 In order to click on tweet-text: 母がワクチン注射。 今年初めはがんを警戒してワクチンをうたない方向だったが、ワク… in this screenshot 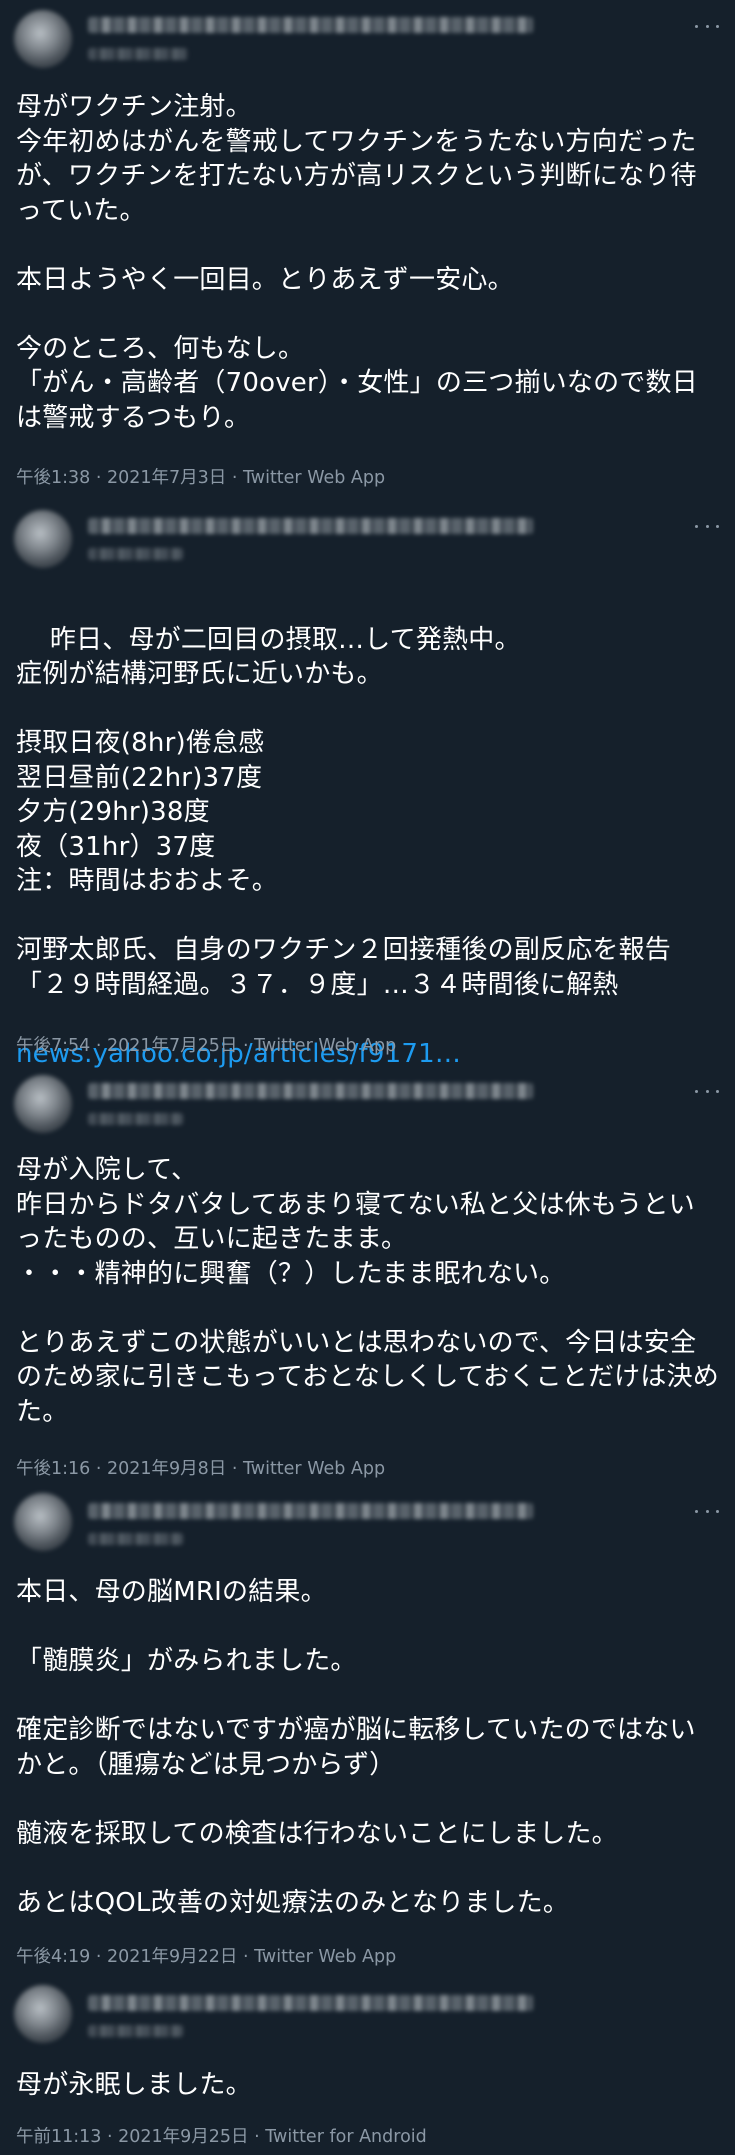, I will do `click(357, 262)`.